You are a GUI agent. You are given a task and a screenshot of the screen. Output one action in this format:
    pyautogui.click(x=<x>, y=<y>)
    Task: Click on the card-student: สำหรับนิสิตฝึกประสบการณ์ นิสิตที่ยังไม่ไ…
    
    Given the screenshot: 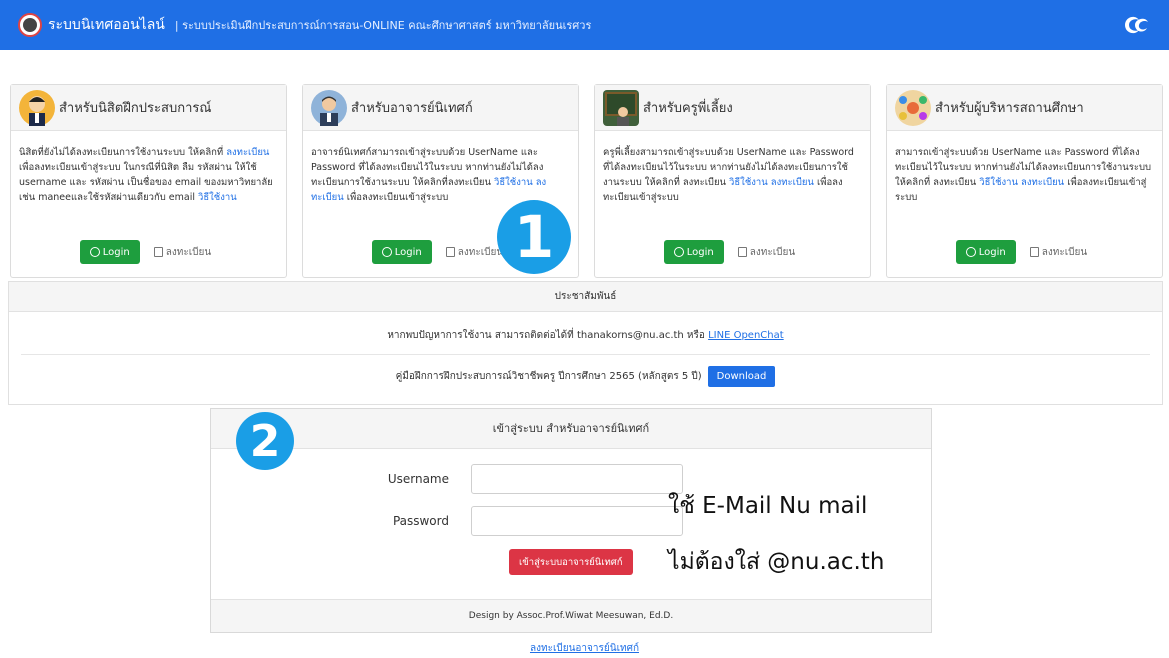 What is the action you would take?
    pyautogui.click(x=148, y=181)
    